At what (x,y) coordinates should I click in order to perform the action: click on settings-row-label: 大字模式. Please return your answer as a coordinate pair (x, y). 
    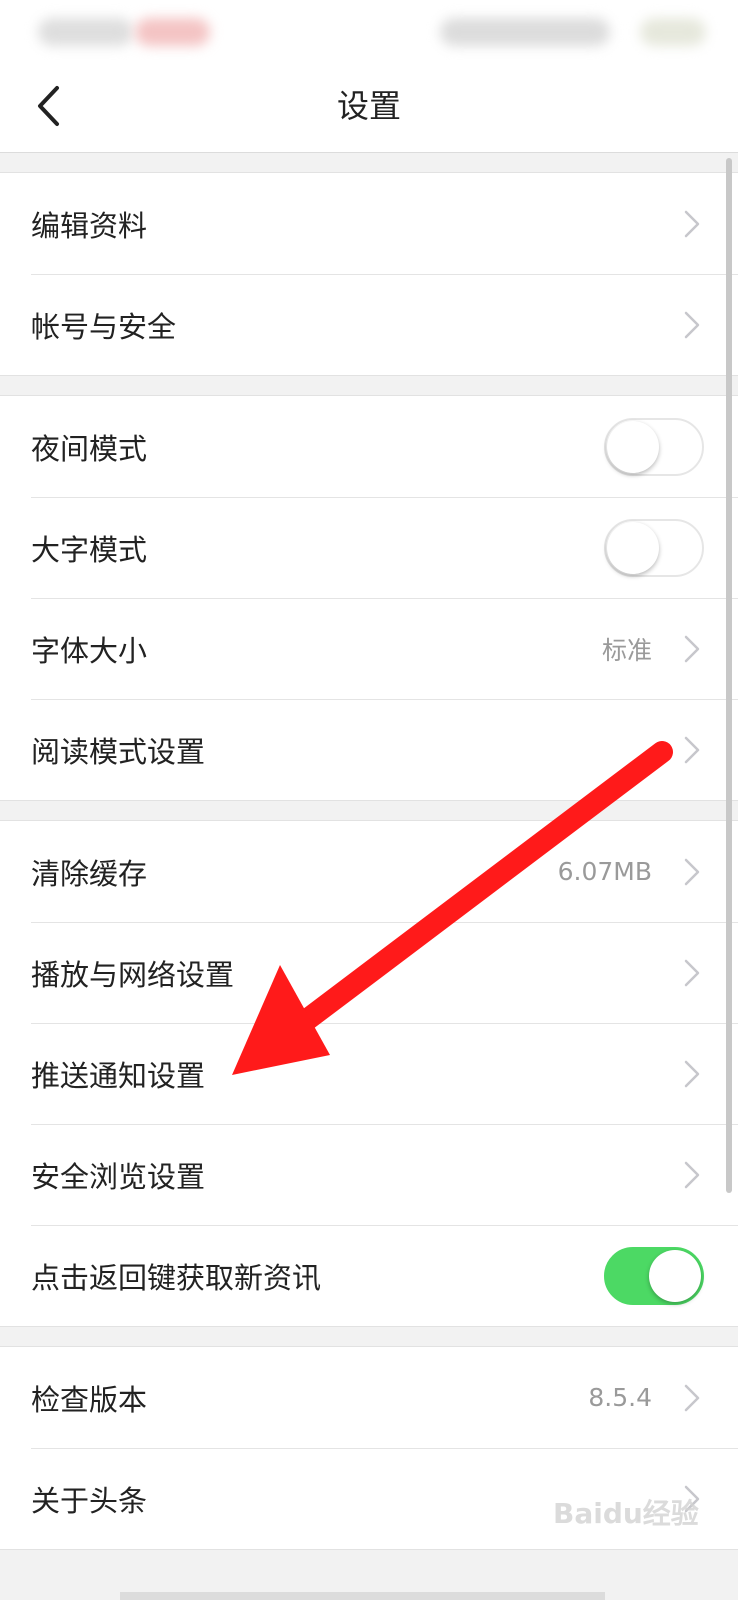
    Looking at the image, I should click on (89, 549).